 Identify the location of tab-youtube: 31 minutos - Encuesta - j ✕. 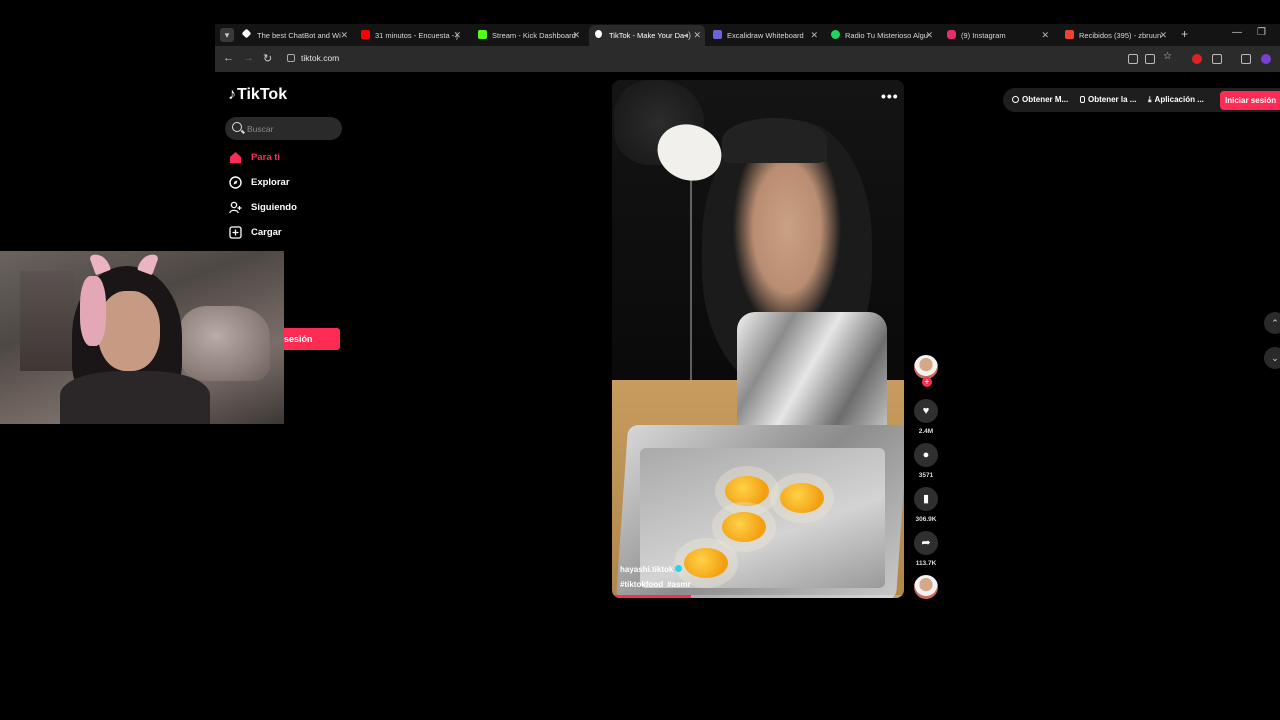
(410, 35).